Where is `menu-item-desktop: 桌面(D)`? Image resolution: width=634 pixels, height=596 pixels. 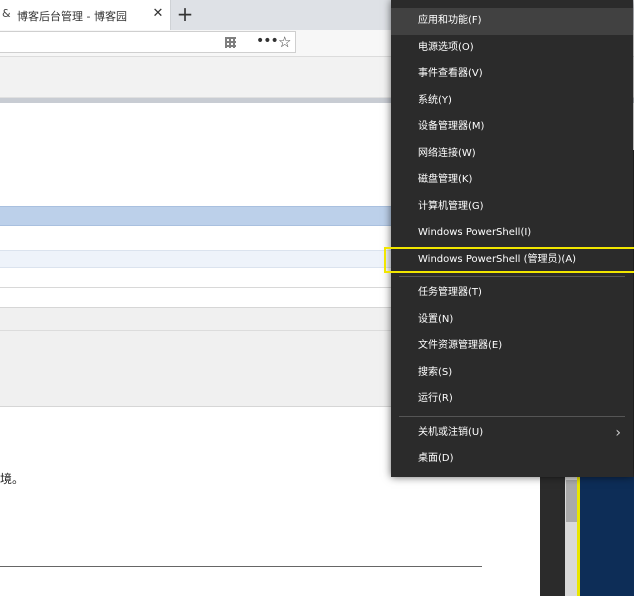 menu-item-desktop: 桌面(D) is located at coordinates (512, 459).